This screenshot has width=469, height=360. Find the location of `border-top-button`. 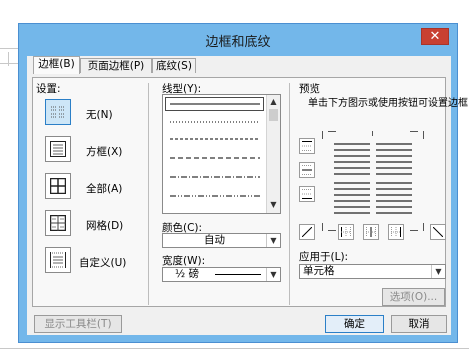

border-top-button is located at coordinates (307, 146).